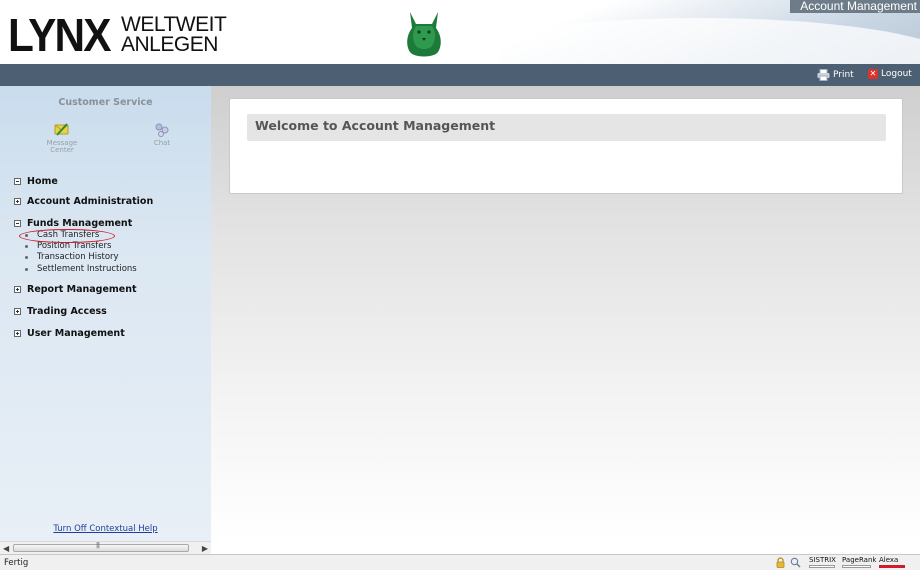  I want to click on chat-button: Chat, so click(162, 134).